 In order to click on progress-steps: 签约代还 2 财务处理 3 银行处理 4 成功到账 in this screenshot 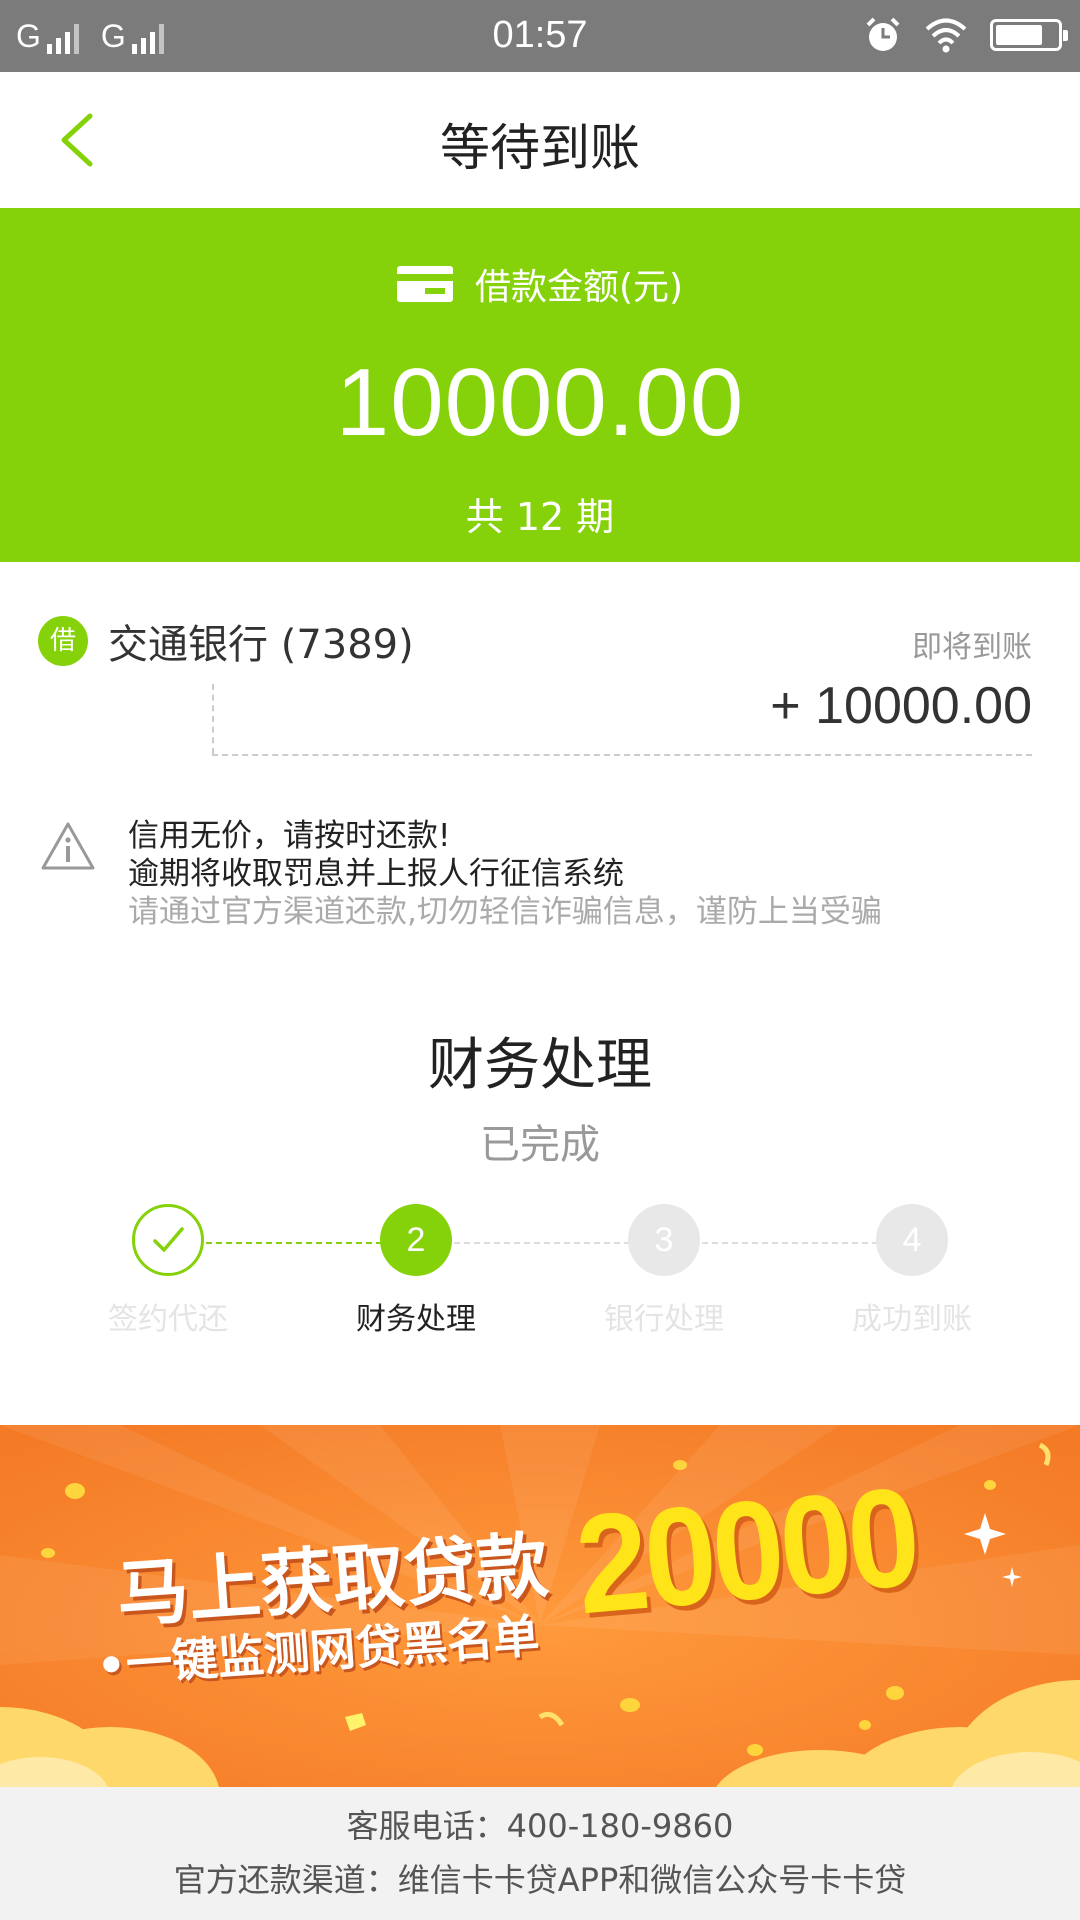, I will do `click(540, 1270)`.